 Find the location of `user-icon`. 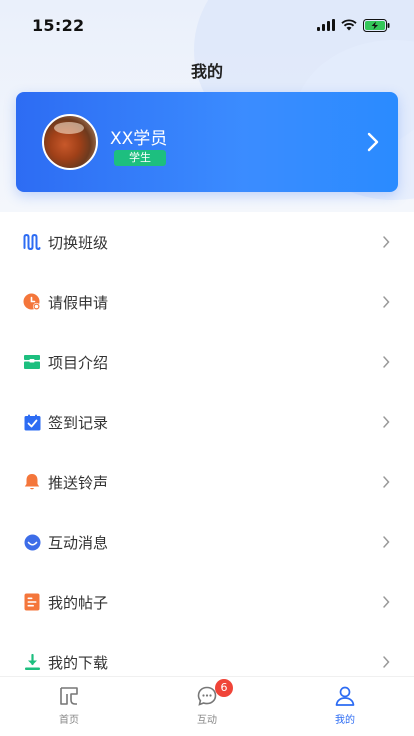

user-icon is located at coordinates (345, 696).